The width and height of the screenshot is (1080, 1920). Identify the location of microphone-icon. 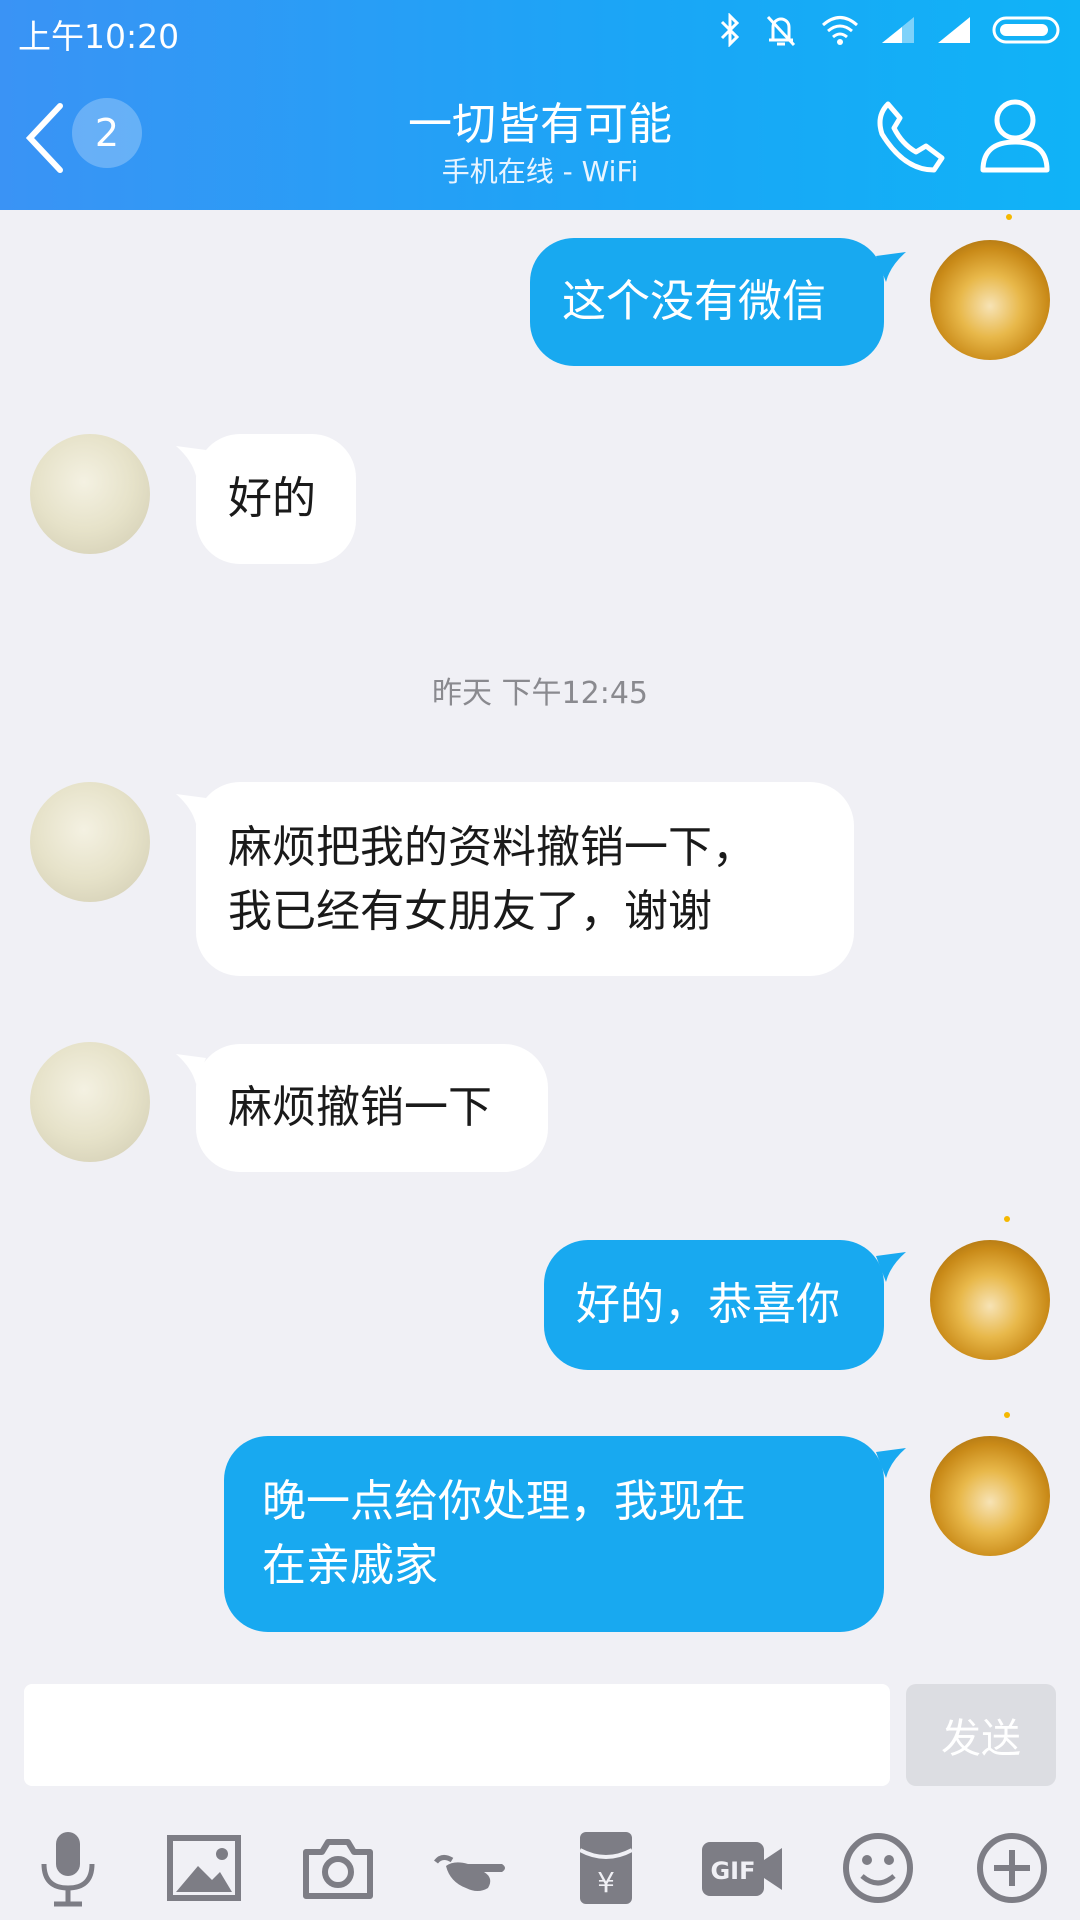
(68, 1868).